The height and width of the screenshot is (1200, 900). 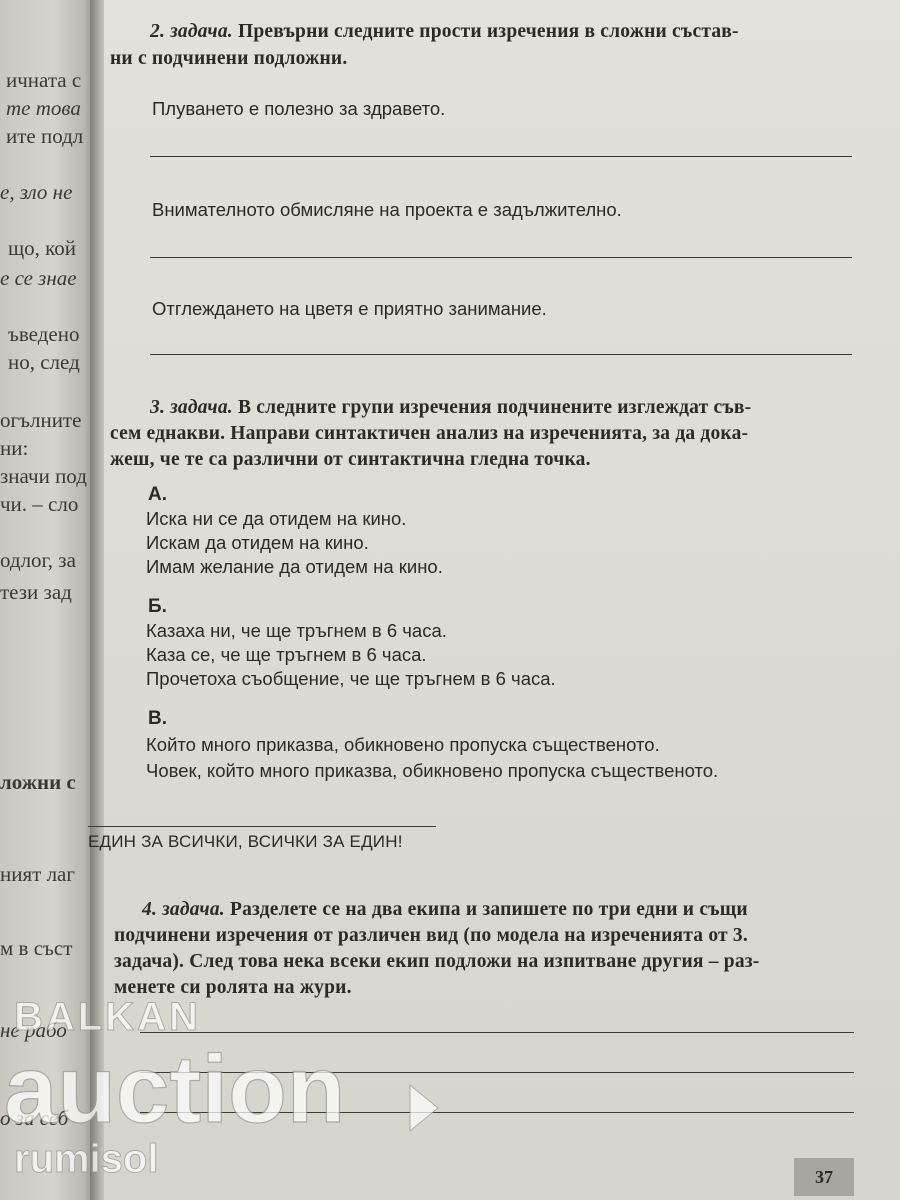 What do you see at coordinates (229, 58) in the screenshot?
I see `task2-heading-line2: ни с подчинени подложни.` at bounding box center [229, 58].